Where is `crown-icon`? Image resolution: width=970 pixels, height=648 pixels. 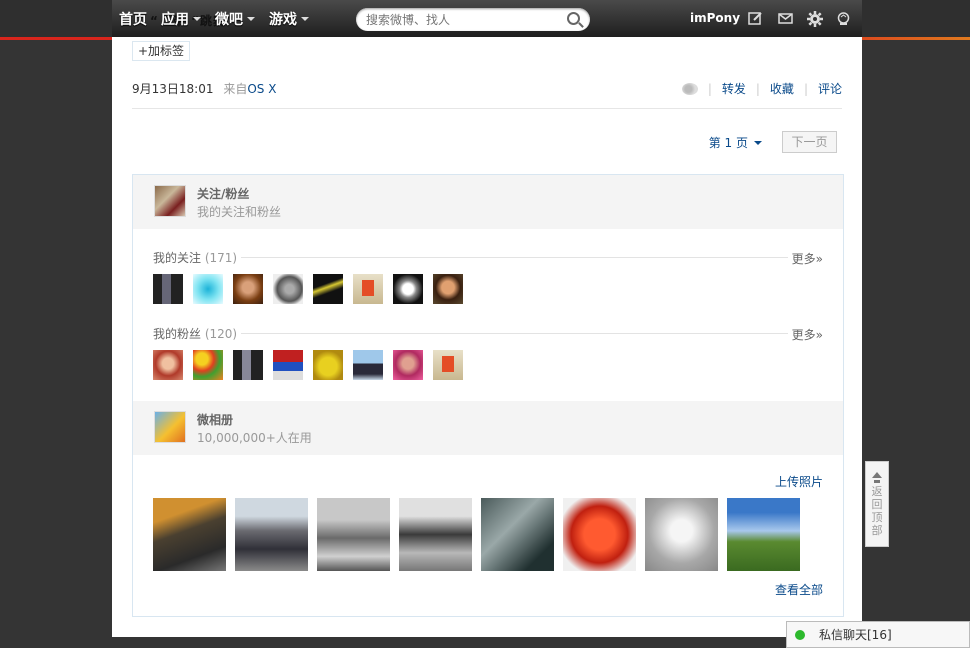
crown-icon is located at coordinates (843, 18).